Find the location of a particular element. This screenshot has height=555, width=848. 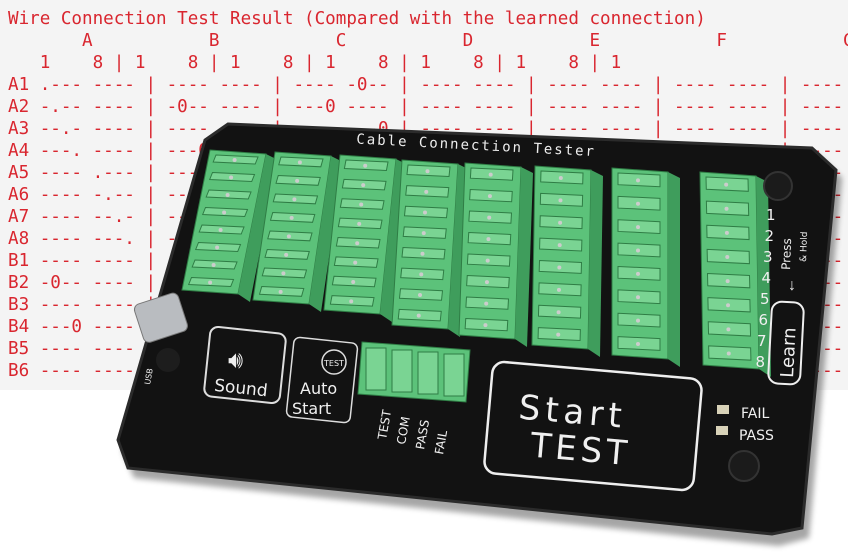

auto-label: Auto is located at coordinates (318, 388).